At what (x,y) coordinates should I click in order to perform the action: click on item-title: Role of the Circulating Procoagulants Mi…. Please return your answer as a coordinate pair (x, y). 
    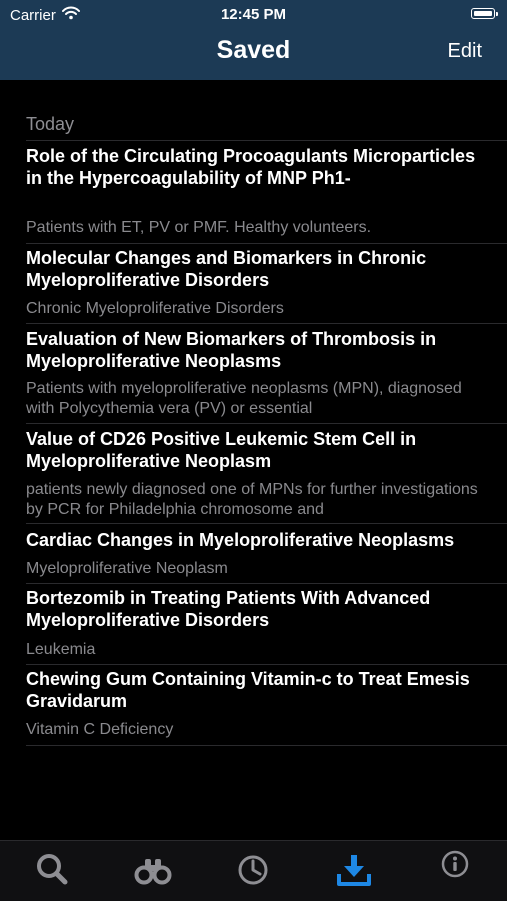
    Looking at the image, I should click on (251, 167).